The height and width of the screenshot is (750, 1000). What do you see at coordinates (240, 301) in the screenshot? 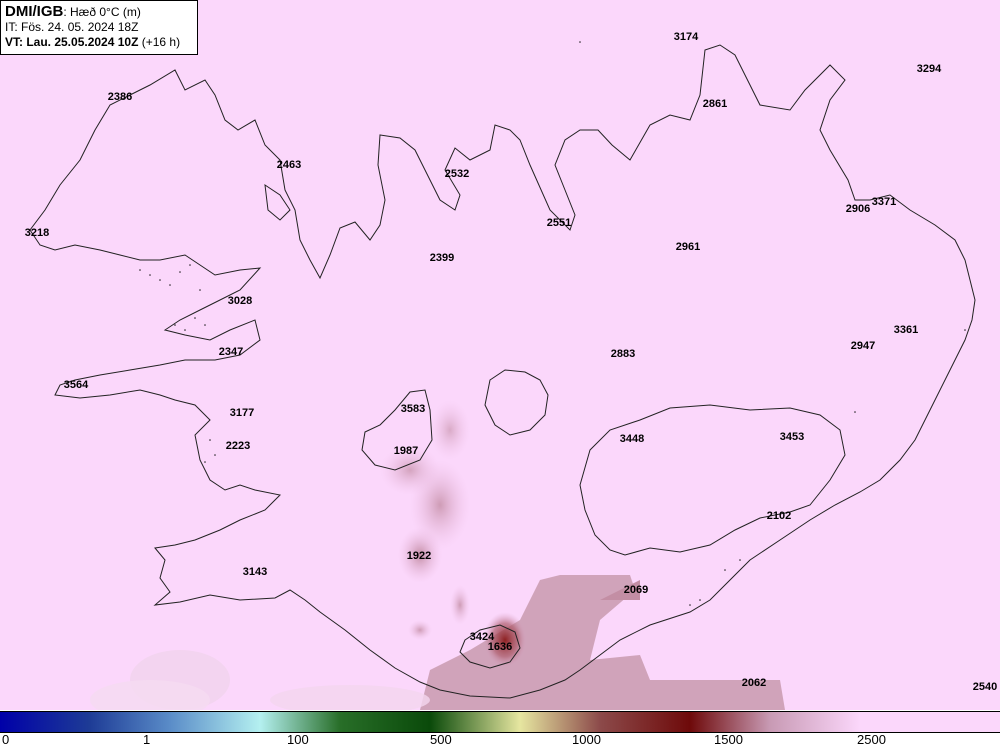
I see `station-value: 3028` at bounding box center [240, 301].